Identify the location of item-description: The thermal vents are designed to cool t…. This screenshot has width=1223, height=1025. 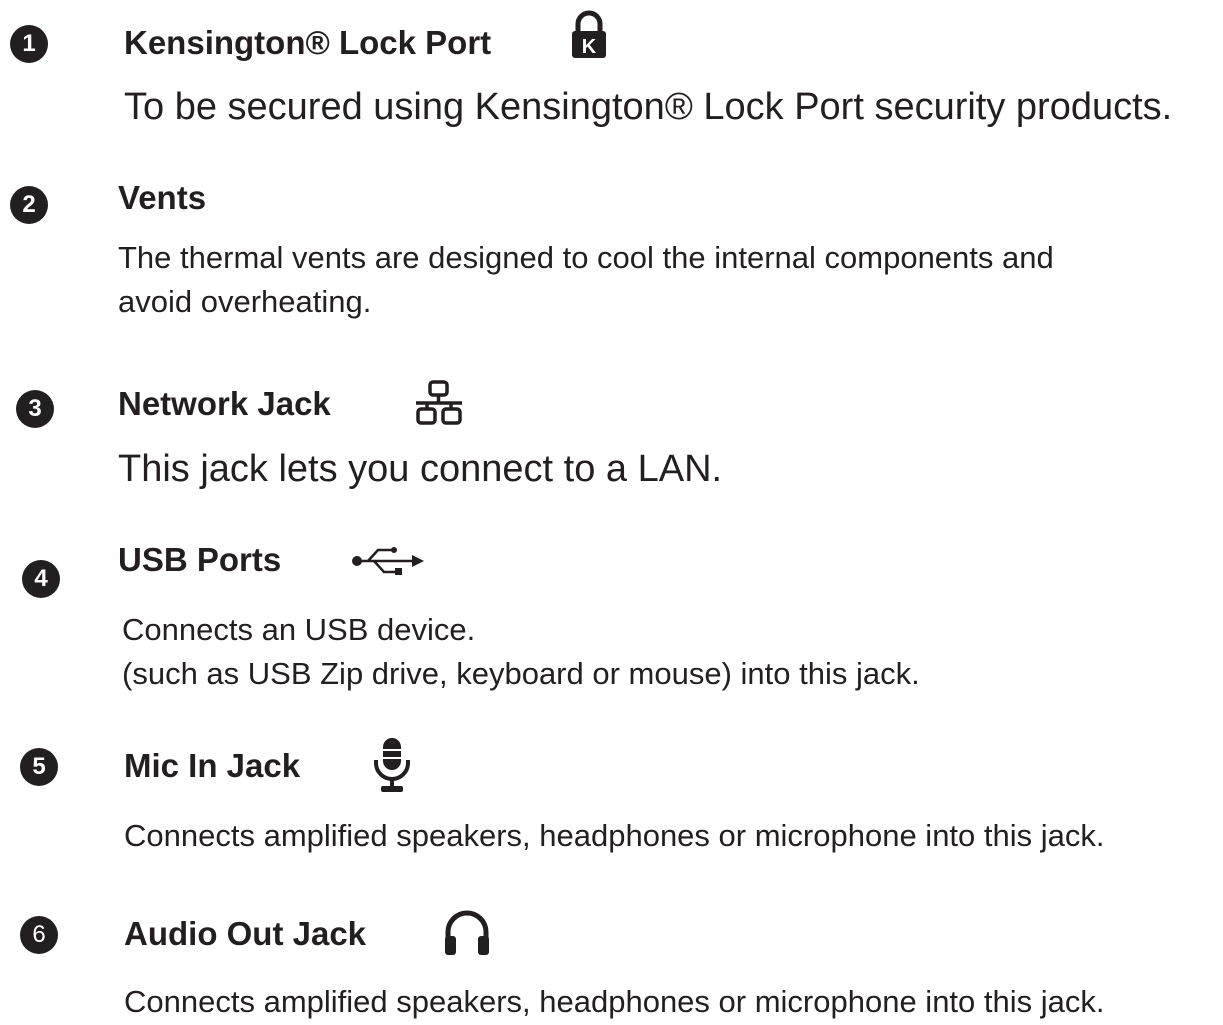
(586, 257).